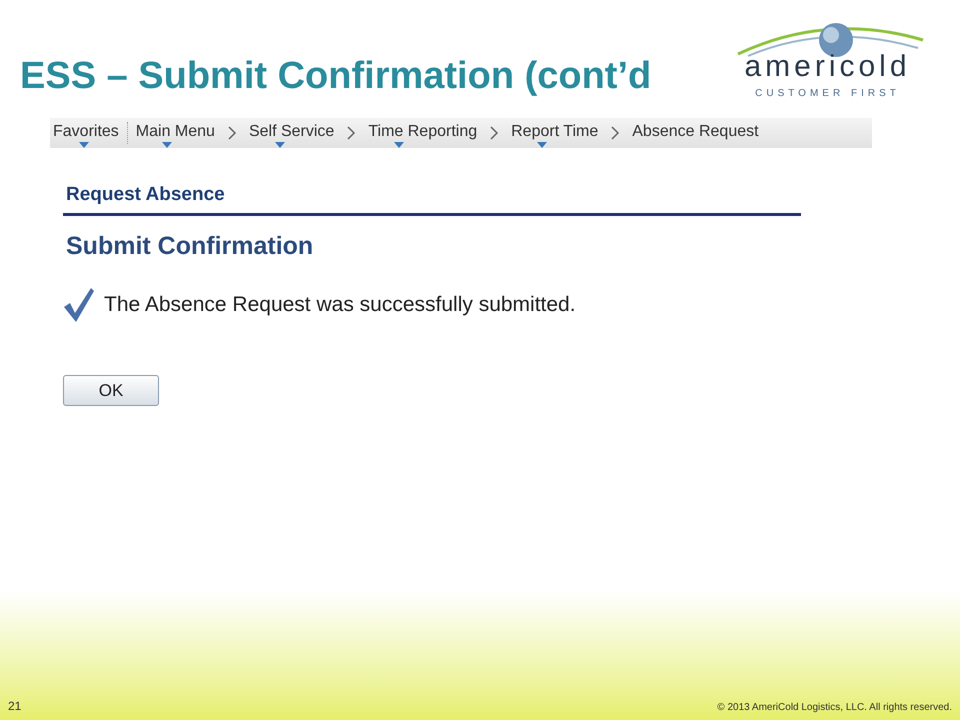 The image size is (960, 720). What do you see at coordinates (145, 195) in the screenshot?
I see `section-header: Request Absence` at bounding box center [145, 195].